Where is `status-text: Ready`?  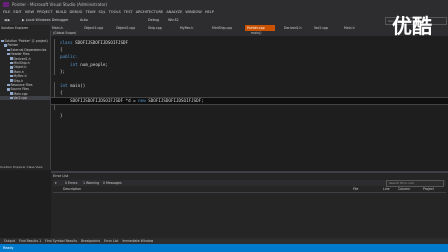
status-text: Ready is located at coordinates (8, 248).